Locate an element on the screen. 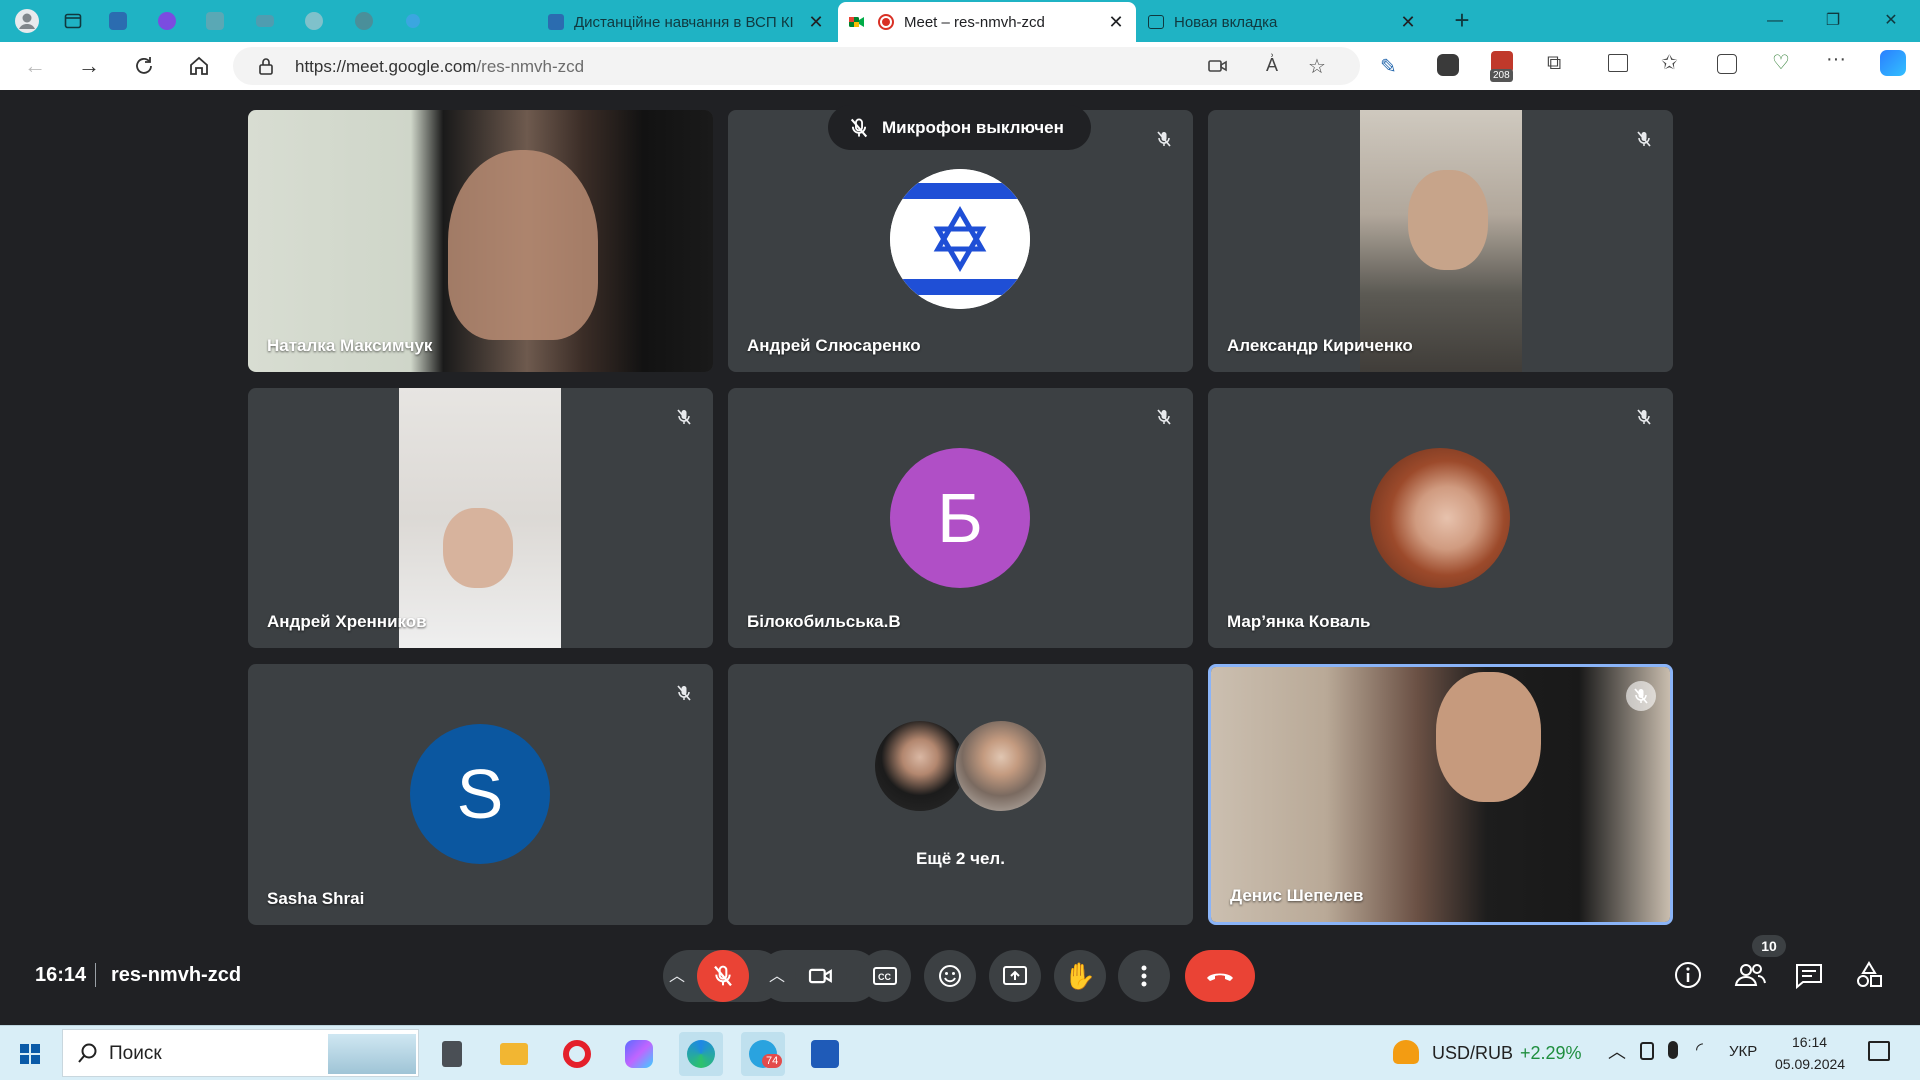  browser-essentials-icon: ♡ is located at coordinates (1781, 62).